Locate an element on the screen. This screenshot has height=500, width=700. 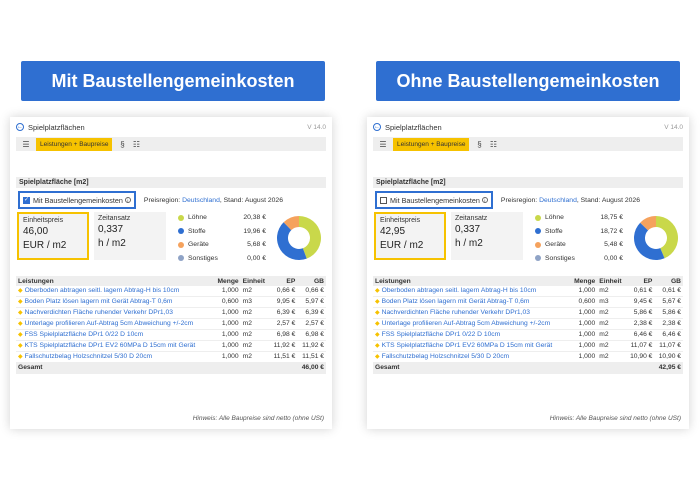
toolbar: ☰ Leistungen + Baupreise § ☷ is located at coordinates (528, 144).